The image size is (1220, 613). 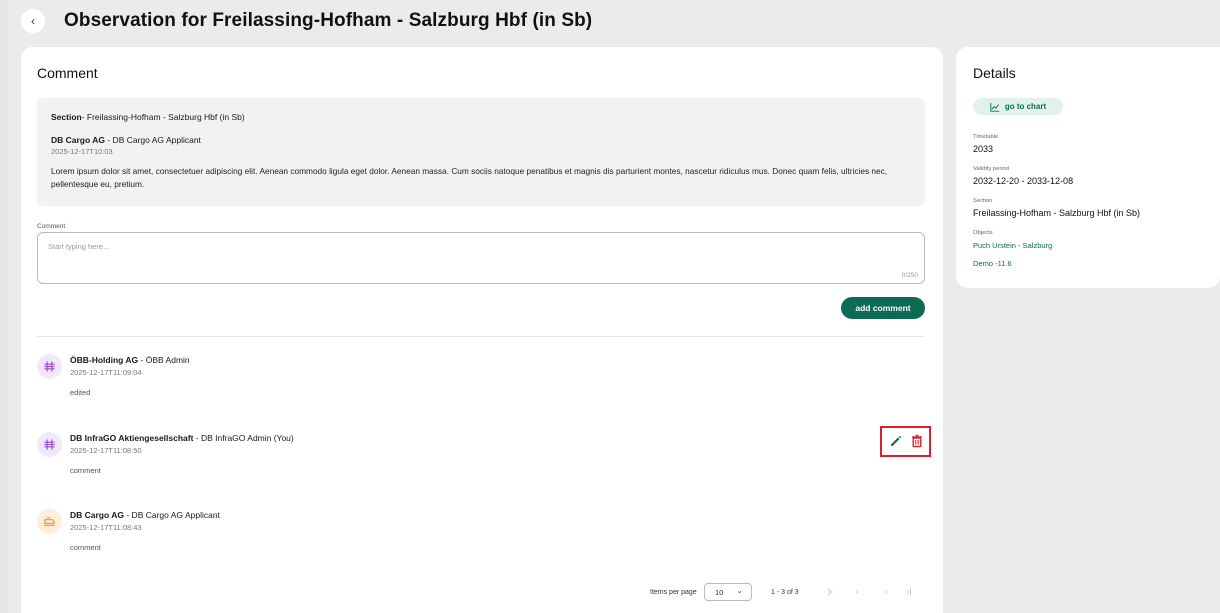 What do you see at coordinates (78, 140) in the screenshot?
I see `author-org: DB Cargo AG` at bounding box center [78, 140].